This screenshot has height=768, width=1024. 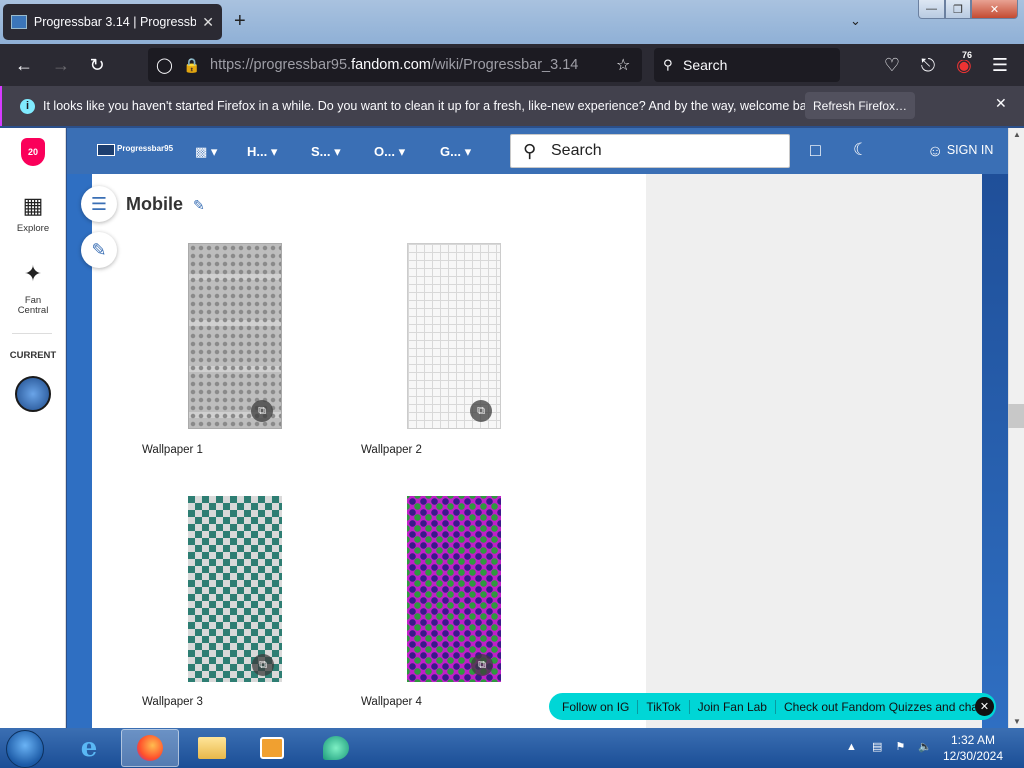 What do you see at coordinates (326, 152) in the screenshot?
I see `nav-item-2: S... ▾` at bounding box center [326, 152].